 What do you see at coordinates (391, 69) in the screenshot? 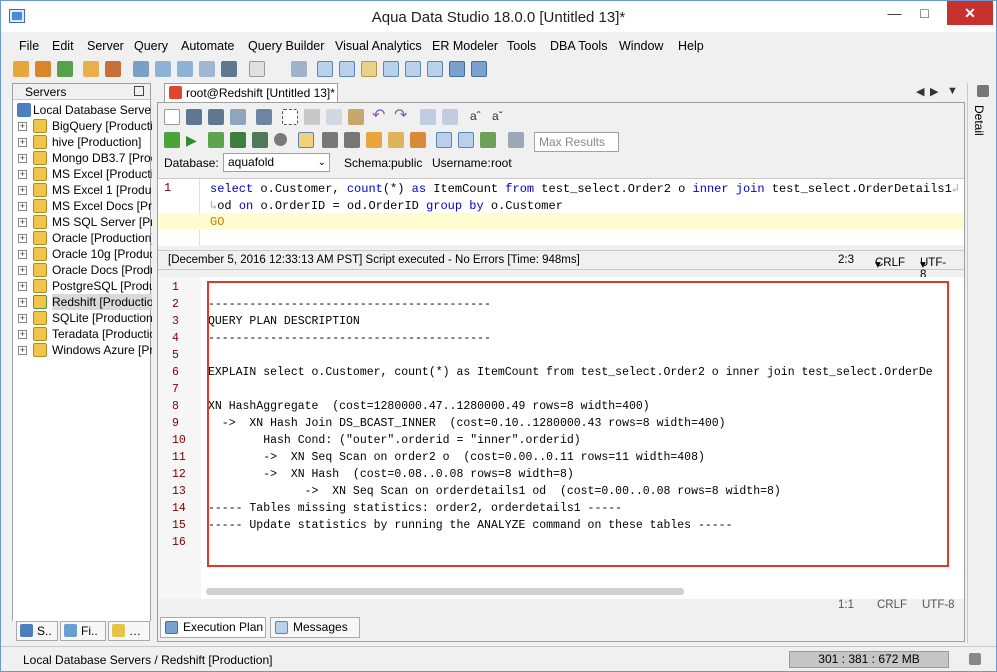
I see `layout-4-icon` at bounding box center [391, 69].